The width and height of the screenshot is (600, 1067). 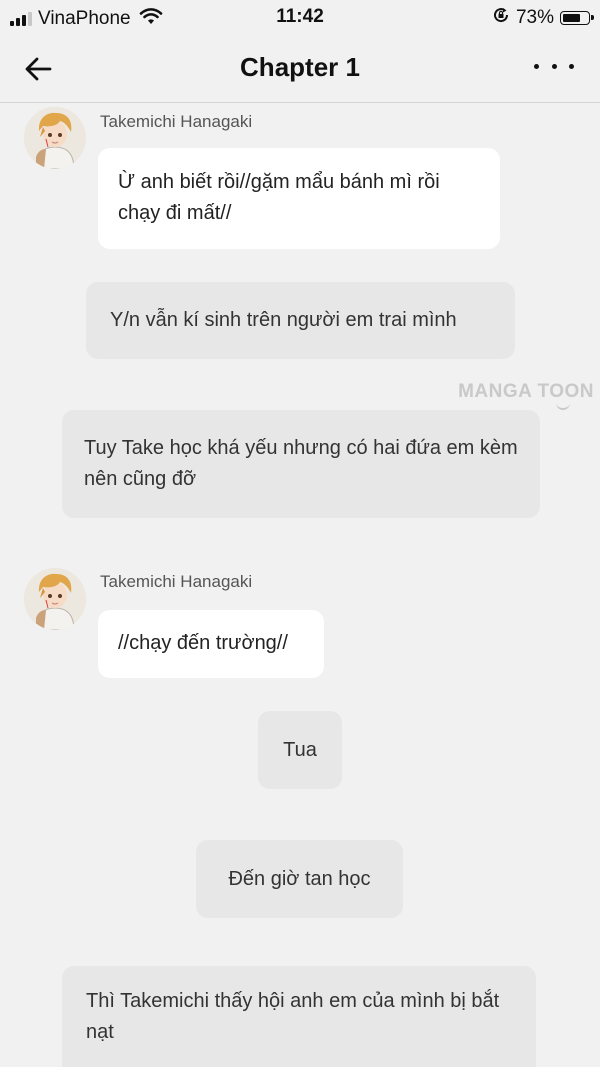 I want to click on status-right: 73%, so click(x=543, y=17).